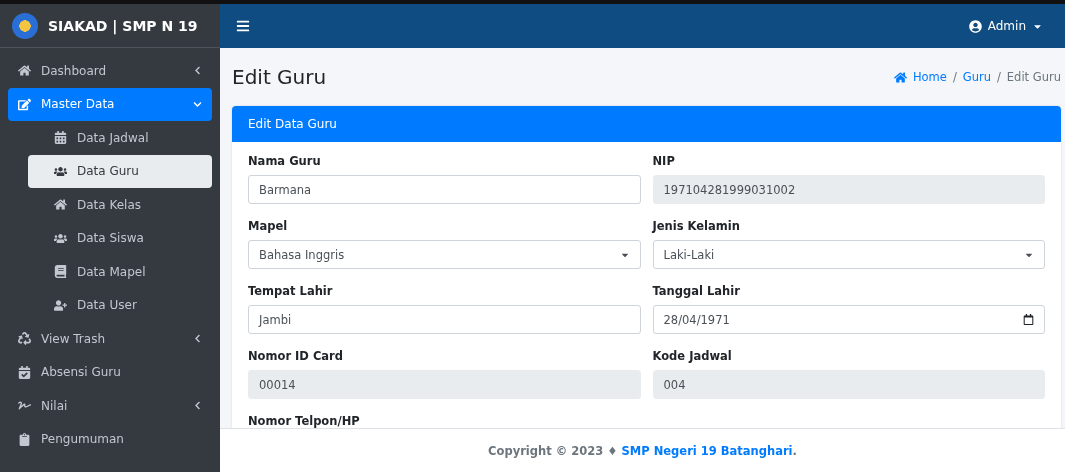 The height and width of the screenshot is (472, 1065). What do you see at coordinates (692, 356) in the screenshot?
I see `field-label: Kode Jadwal` at bounding box center [692, 356].